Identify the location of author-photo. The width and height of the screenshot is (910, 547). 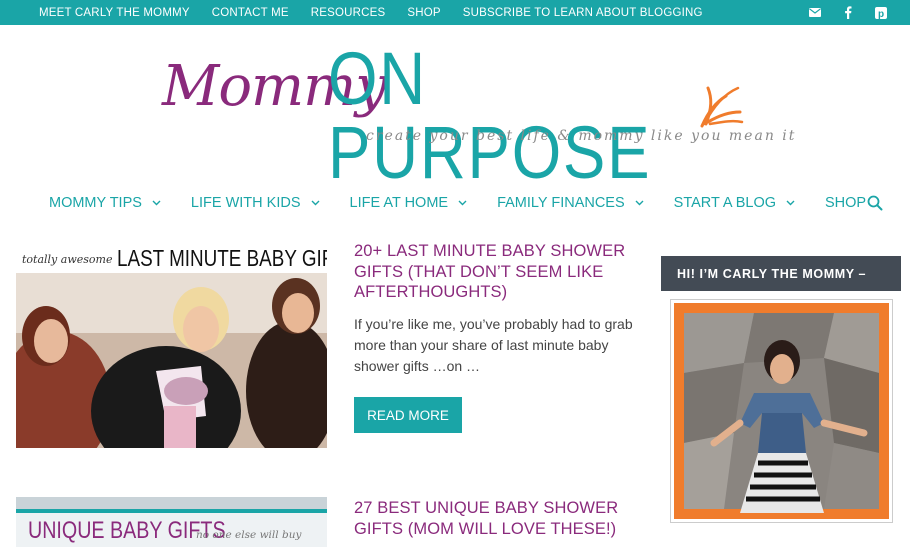
(781, 411).